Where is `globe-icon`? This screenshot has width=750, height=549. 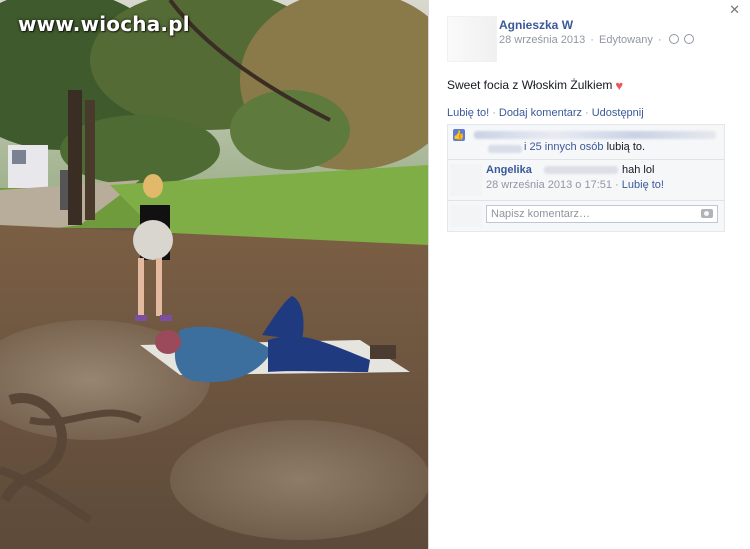 globe-icon is located at coordinates (688, 39).